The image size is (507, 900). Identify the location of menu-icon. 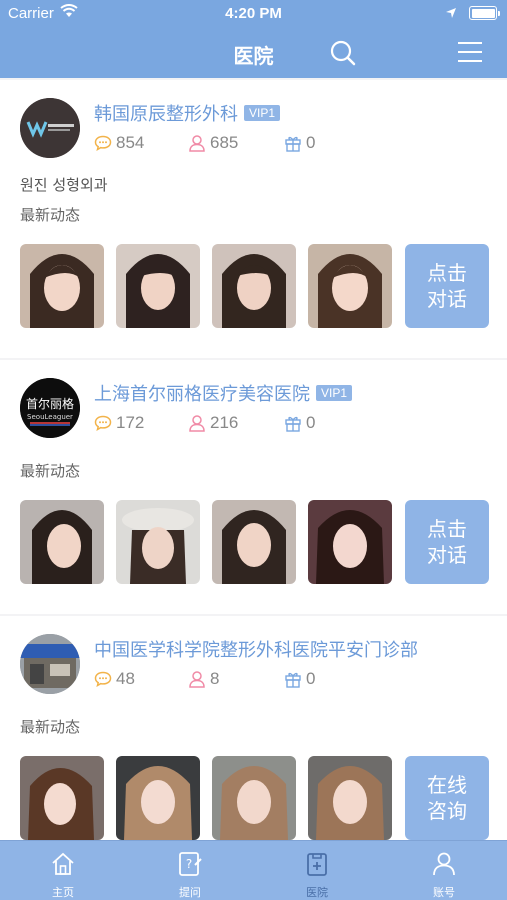
(470, 52).